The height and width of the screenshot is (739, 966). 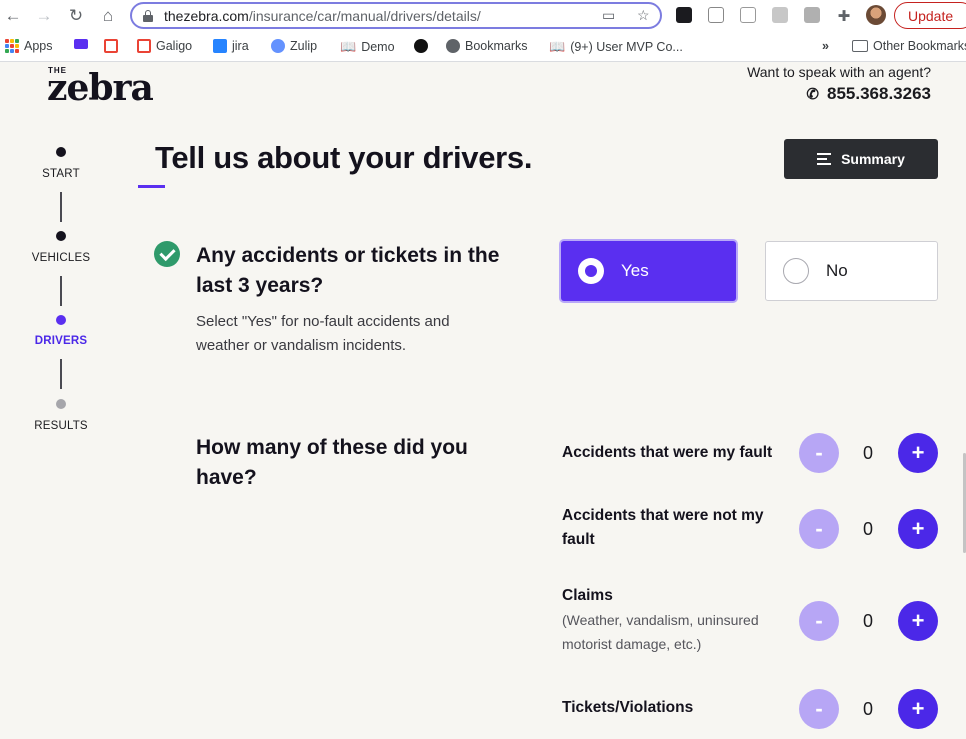 I want to click on title-underline, so click(x=151, y=186).